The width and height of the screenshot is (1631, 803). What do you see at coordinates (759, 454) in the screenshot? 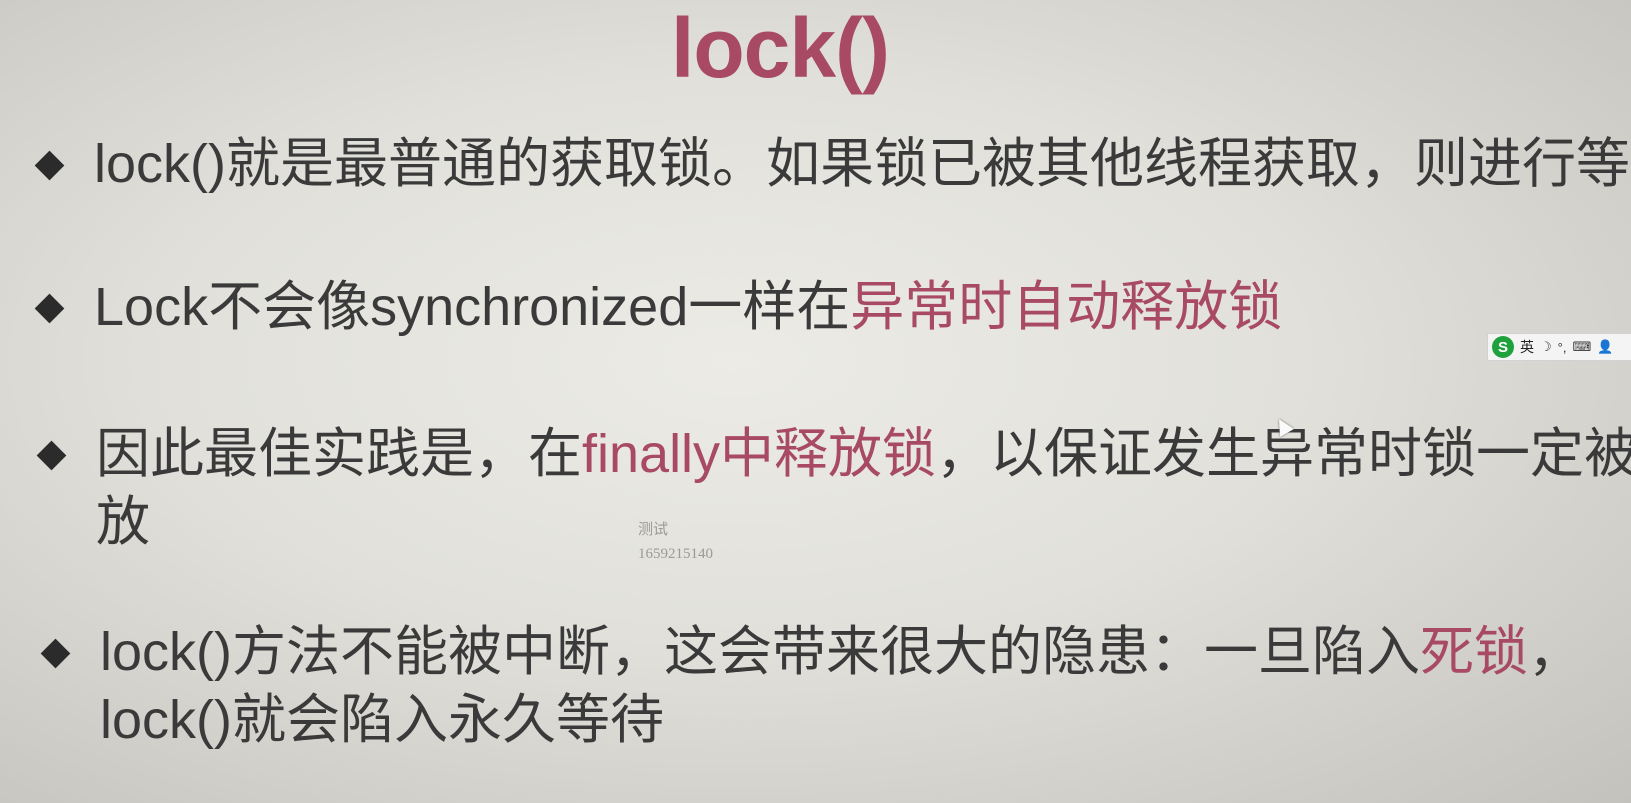
I see `bullet-highlight: finally中释放锁` at bounding box center [759, 454].